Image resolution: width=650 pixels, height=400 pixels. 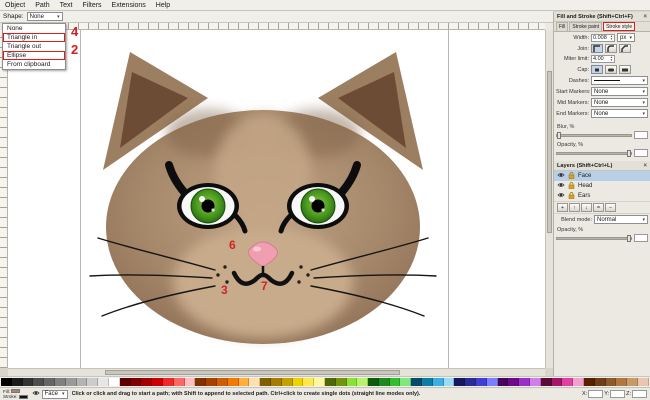 I want to click on mid-markers-select: None ▾, so click(x=619, y=102).